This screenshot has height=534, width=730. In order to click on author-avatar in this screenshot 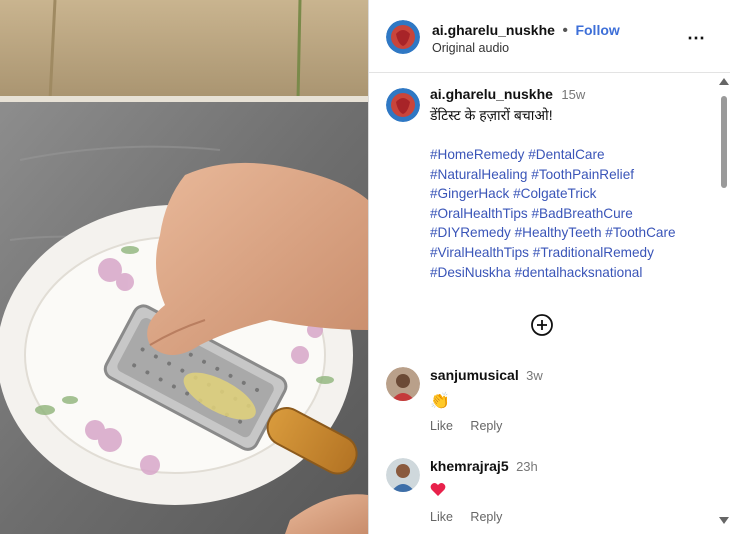, I will do `click(403, 37)`.